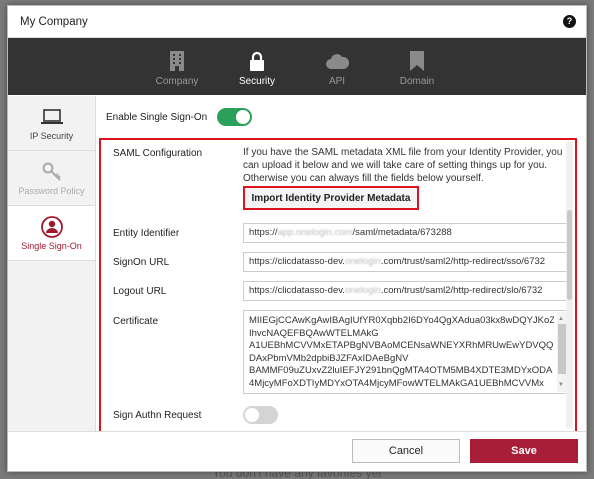  What do you see at coordinates (329, 358) in the screenshot?
I see `certificate-line: DAxPbmVMb2dpbiBJZFAxIDAeBgNV` at bounding box center [329, 358].